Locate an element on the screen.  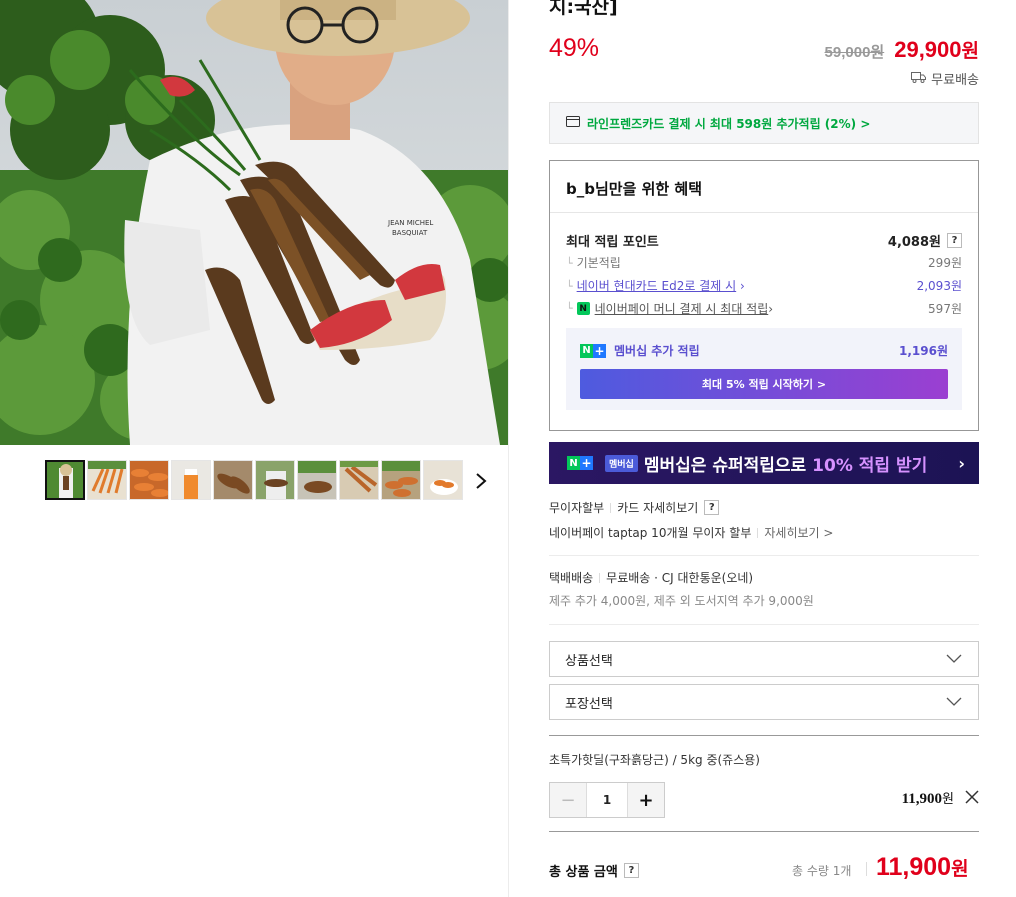
membership-start-button: 최대 5% 적립 시작하기 > is located at coordinates (764, 384).